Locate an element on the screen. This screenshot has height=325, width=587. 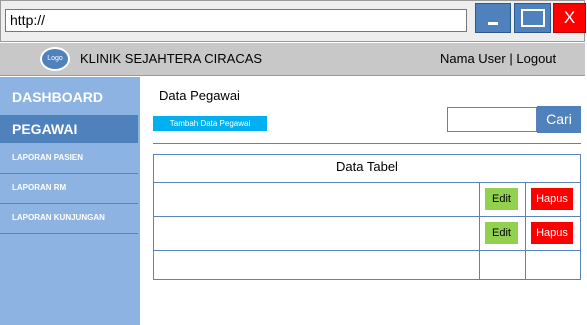
clinic-name: KLINIK SEJAHTERA CIRACAS is located at coordinates (171, 58).